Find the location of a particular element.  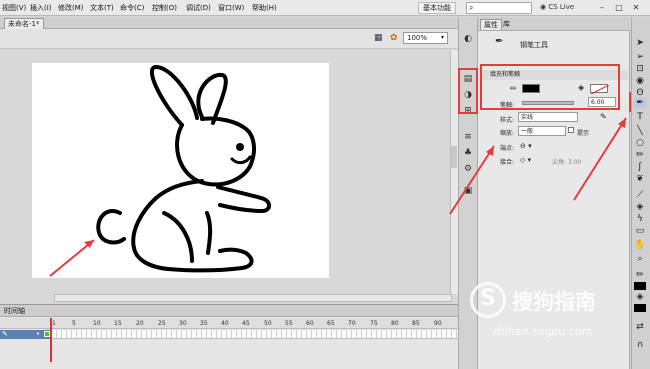

stroke-color-icon: ✏ is located at coordinates (640, 275).